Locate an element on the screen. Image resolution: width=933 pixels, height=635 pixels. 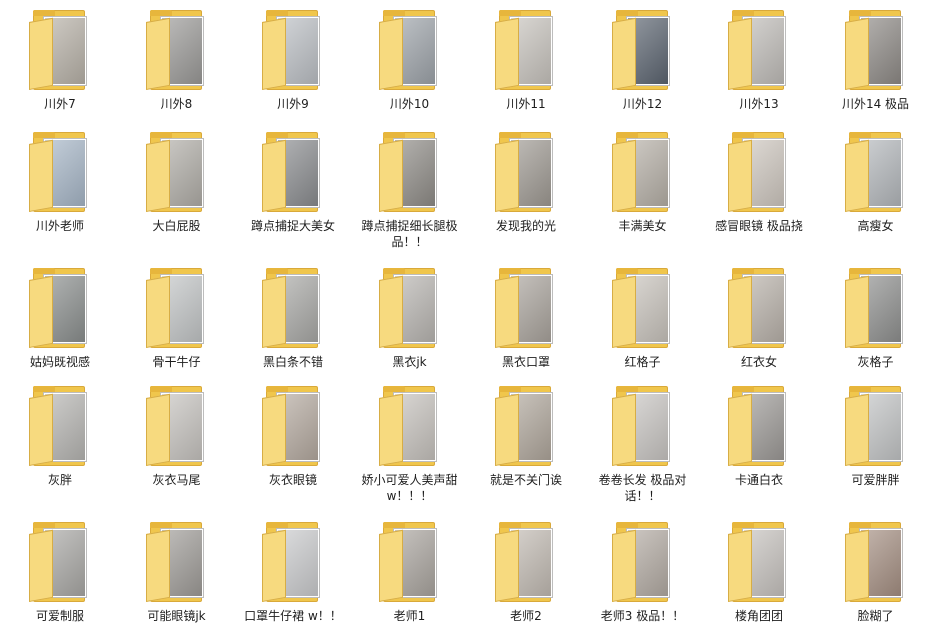
folder-item: 可爱胖胖 is located at coordinates (876, 432).